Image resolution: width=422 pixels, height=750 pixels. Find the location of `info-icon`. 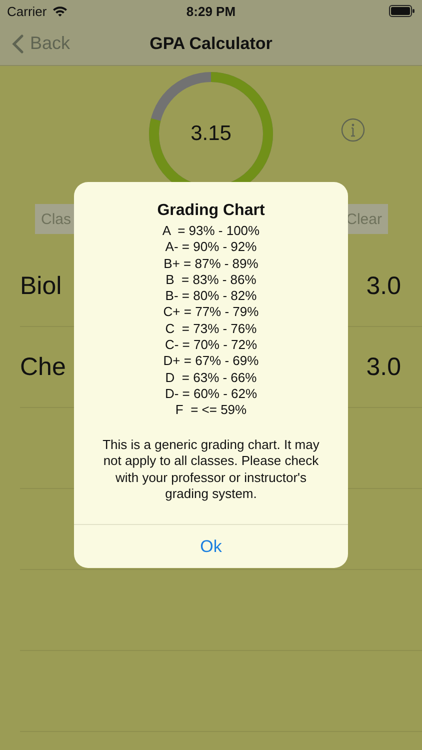

info-icon is located at coordinates (353, 130).